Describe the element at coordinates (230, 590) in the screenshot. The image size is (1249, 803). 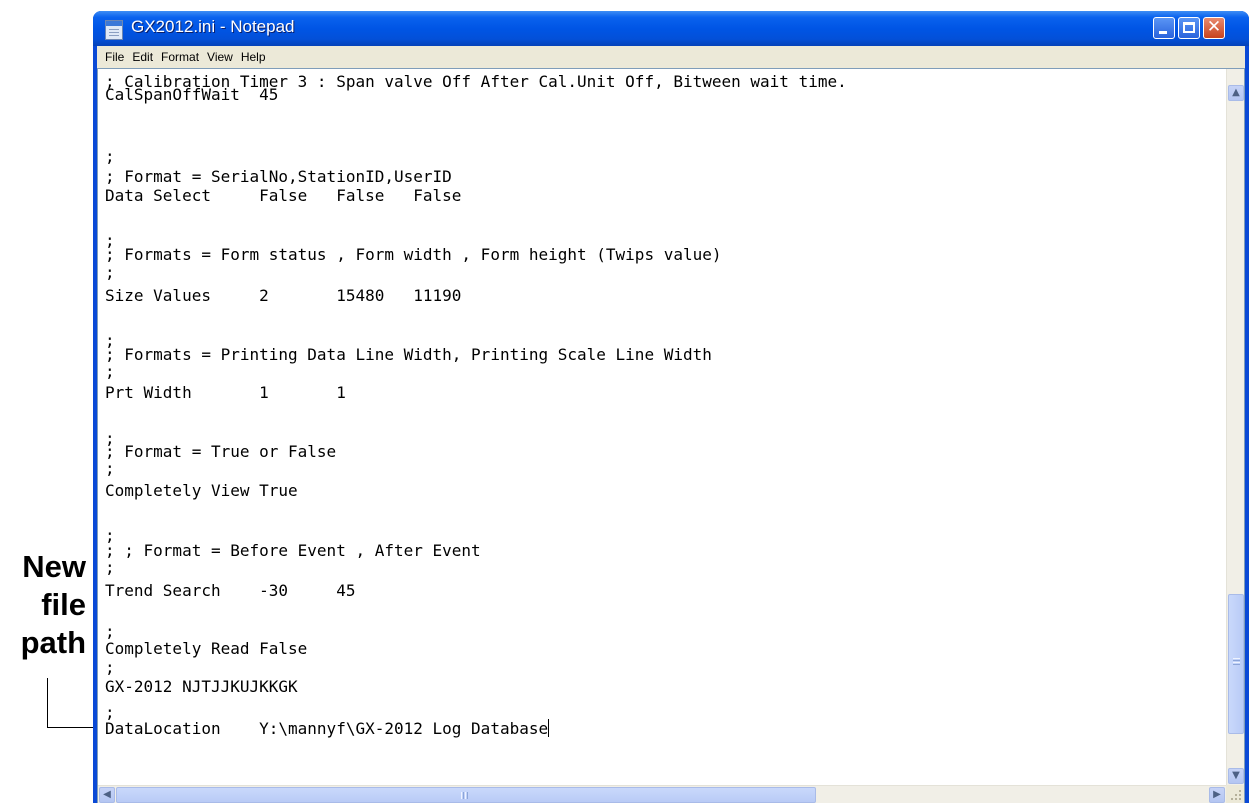
I see `text-line: Trend Search -30 45` at that location.